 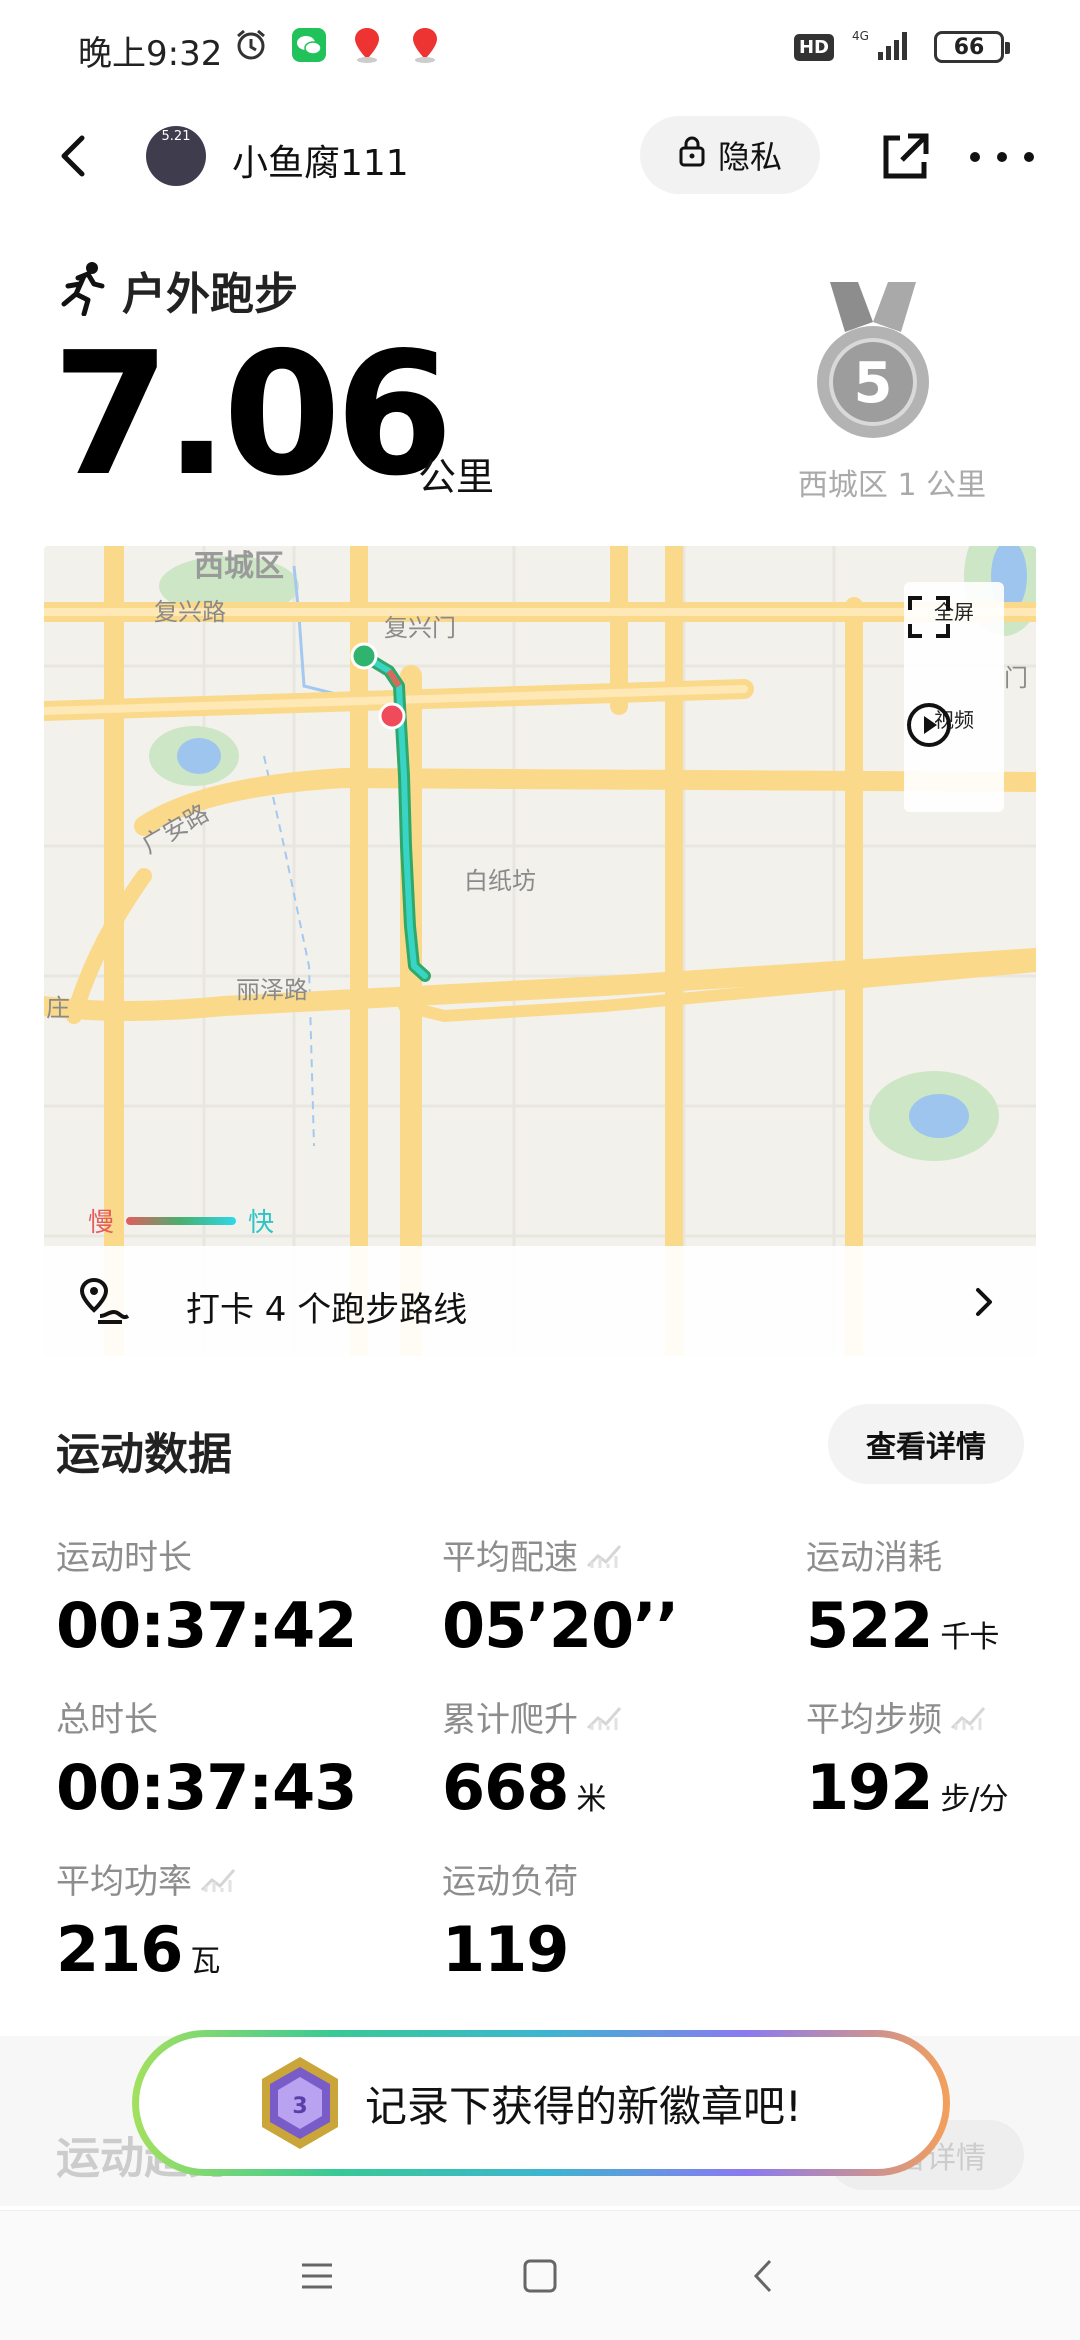 I want to click on speed-fast-label: 快, so click(x=261, y=1223).